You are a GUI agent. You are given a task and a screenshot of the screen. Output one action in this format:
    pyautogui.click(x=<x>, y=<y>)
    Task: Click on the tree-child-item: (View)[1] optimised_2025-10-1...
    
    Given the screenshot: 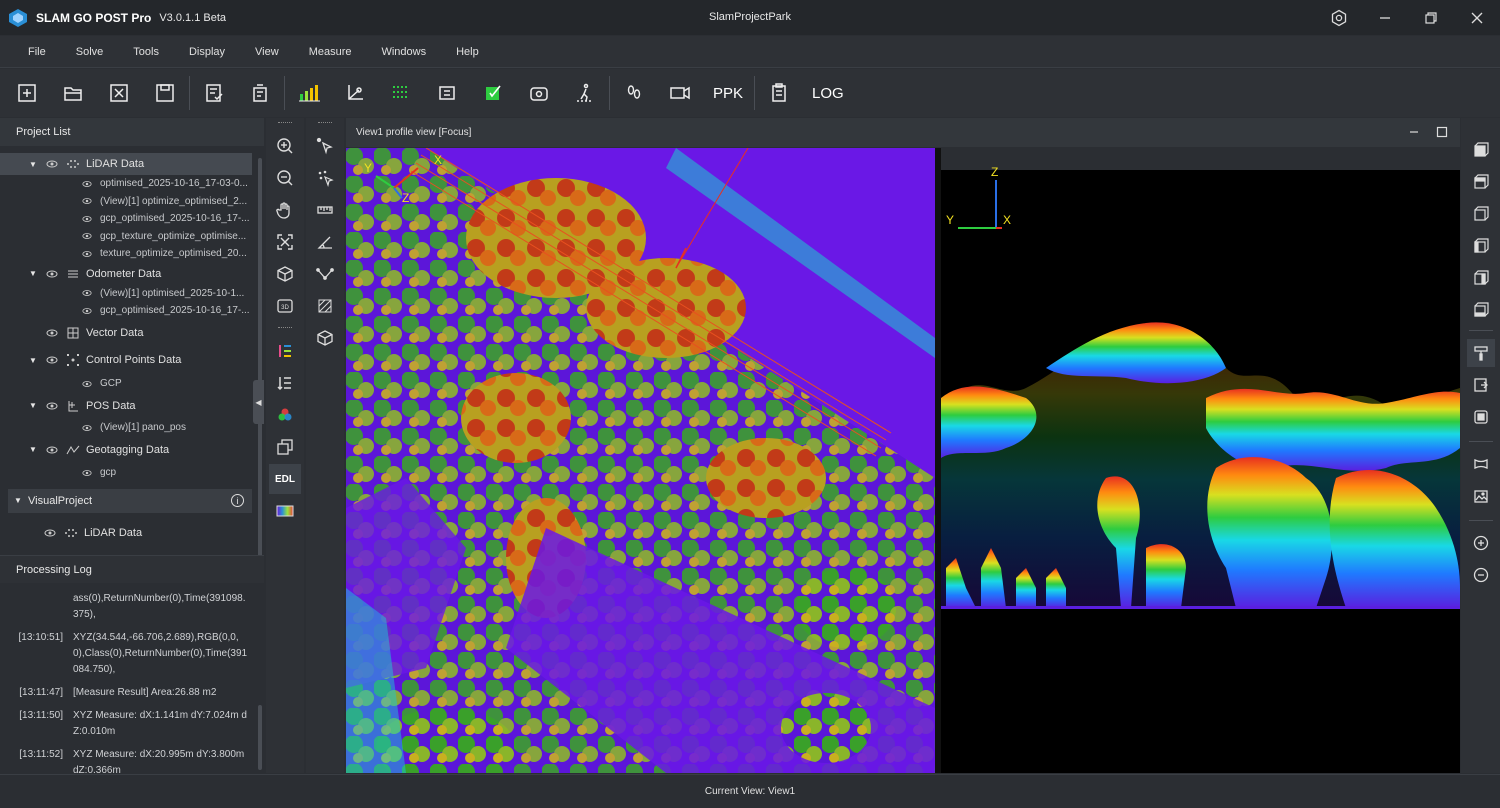 What is the action you would take?
    pyautogui.click(x=132, y=294)
    